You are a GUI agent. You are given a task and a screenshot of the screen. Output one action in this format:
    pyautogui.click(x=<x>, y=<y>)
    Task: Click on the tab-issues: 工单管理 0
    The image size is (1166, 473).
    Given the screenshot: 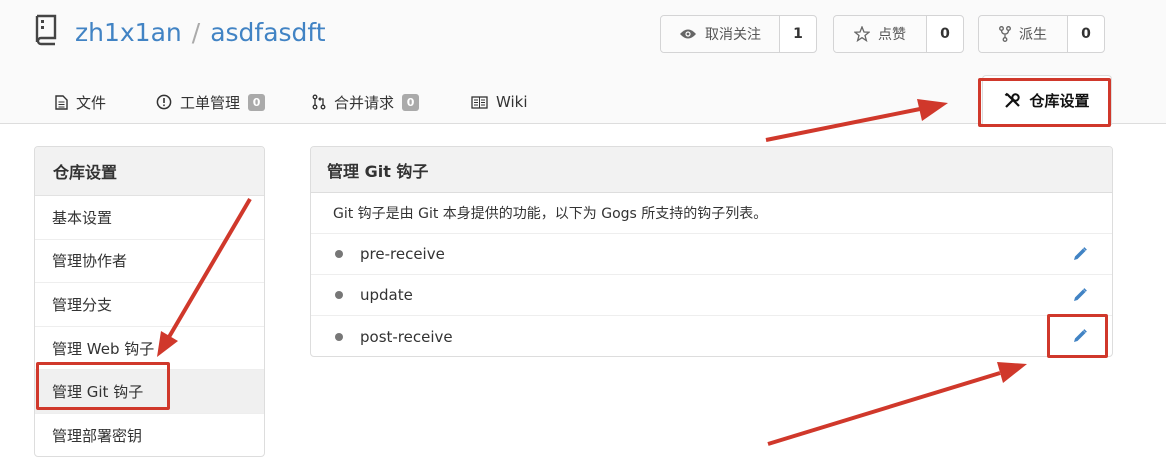 What is the action you would take?
    pyautogui.click(x=211, y=102)
    